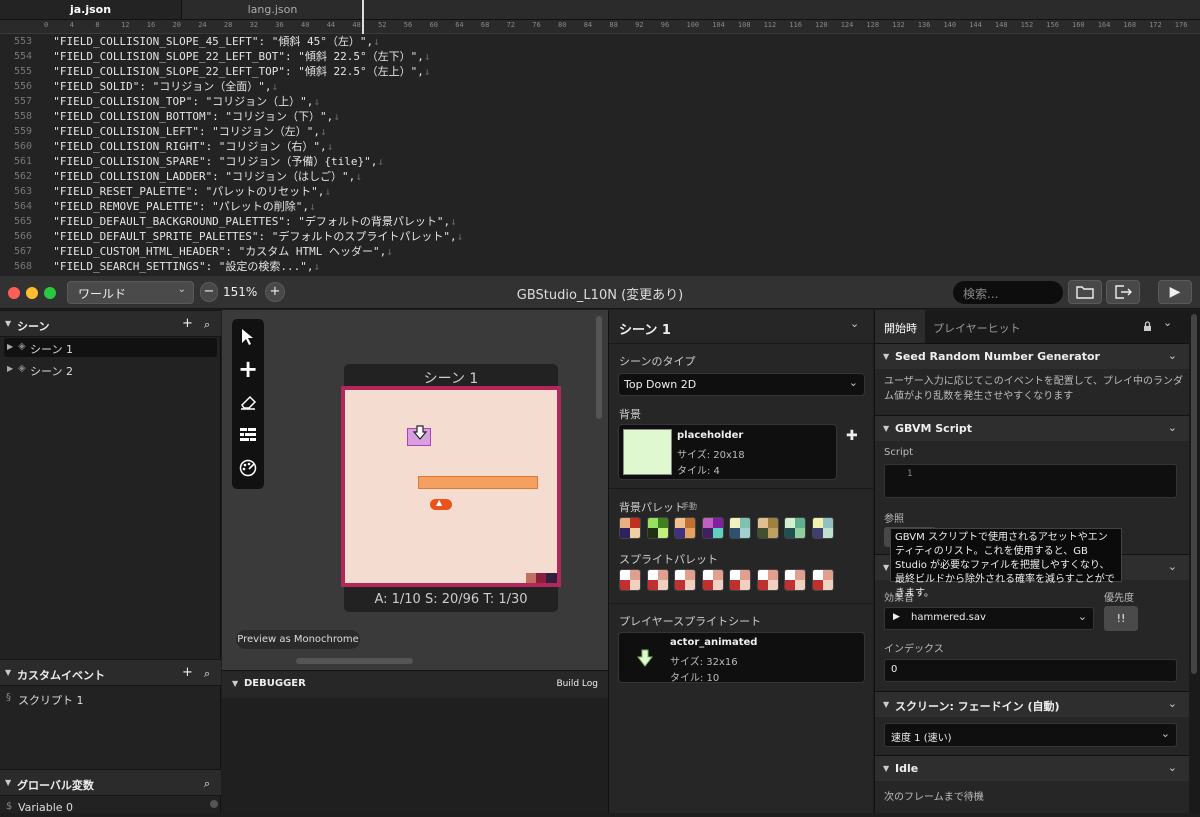 The height and width of the screenshot is (817, 1200). I want to click on minimize-window-button, so click(32, 293).